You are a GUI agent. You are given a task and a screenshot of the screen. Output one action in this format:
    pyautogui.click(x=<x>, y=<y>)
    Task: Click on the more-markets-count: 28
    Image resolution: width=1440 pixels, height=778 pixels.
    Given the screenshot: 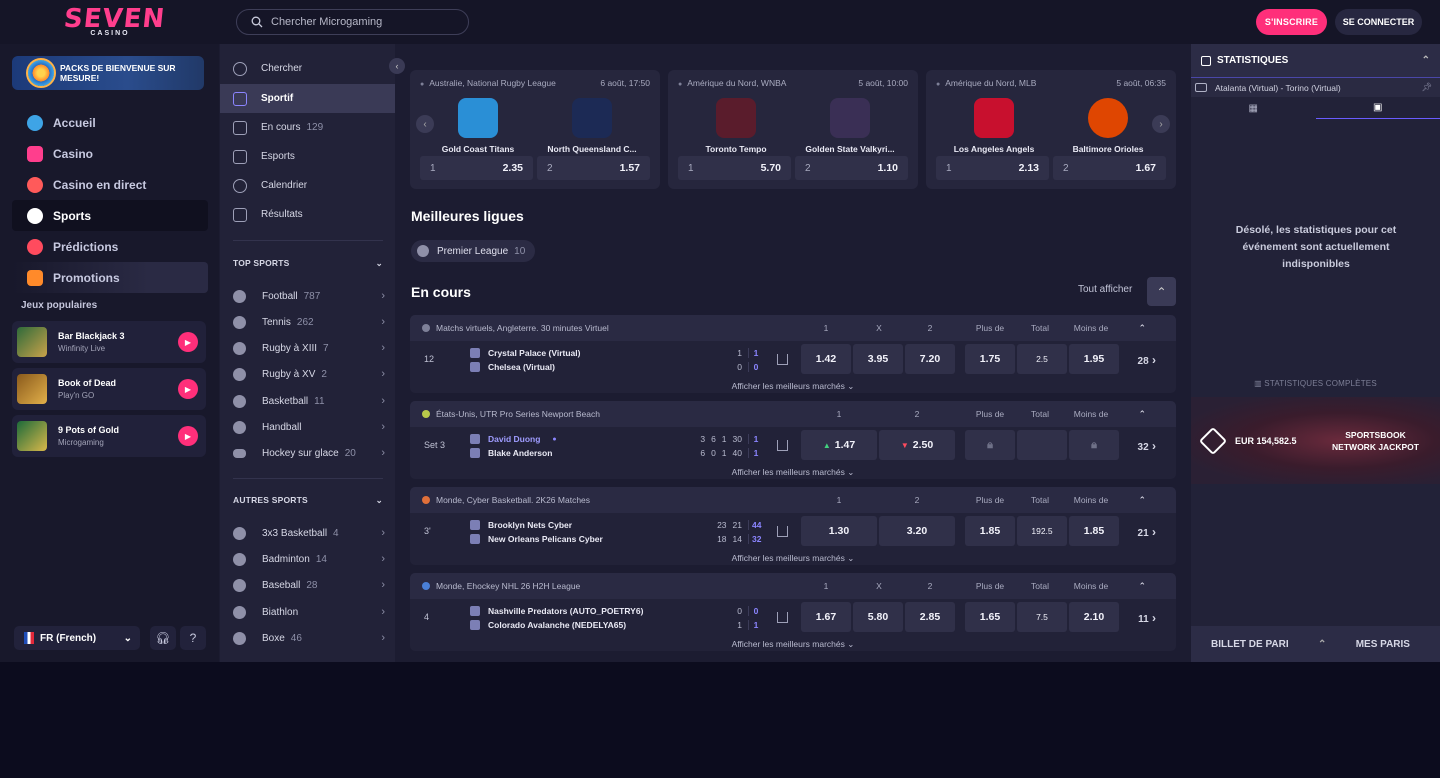 What is the action you would take?
    pyautogui.click(x=1147, y=360)
    